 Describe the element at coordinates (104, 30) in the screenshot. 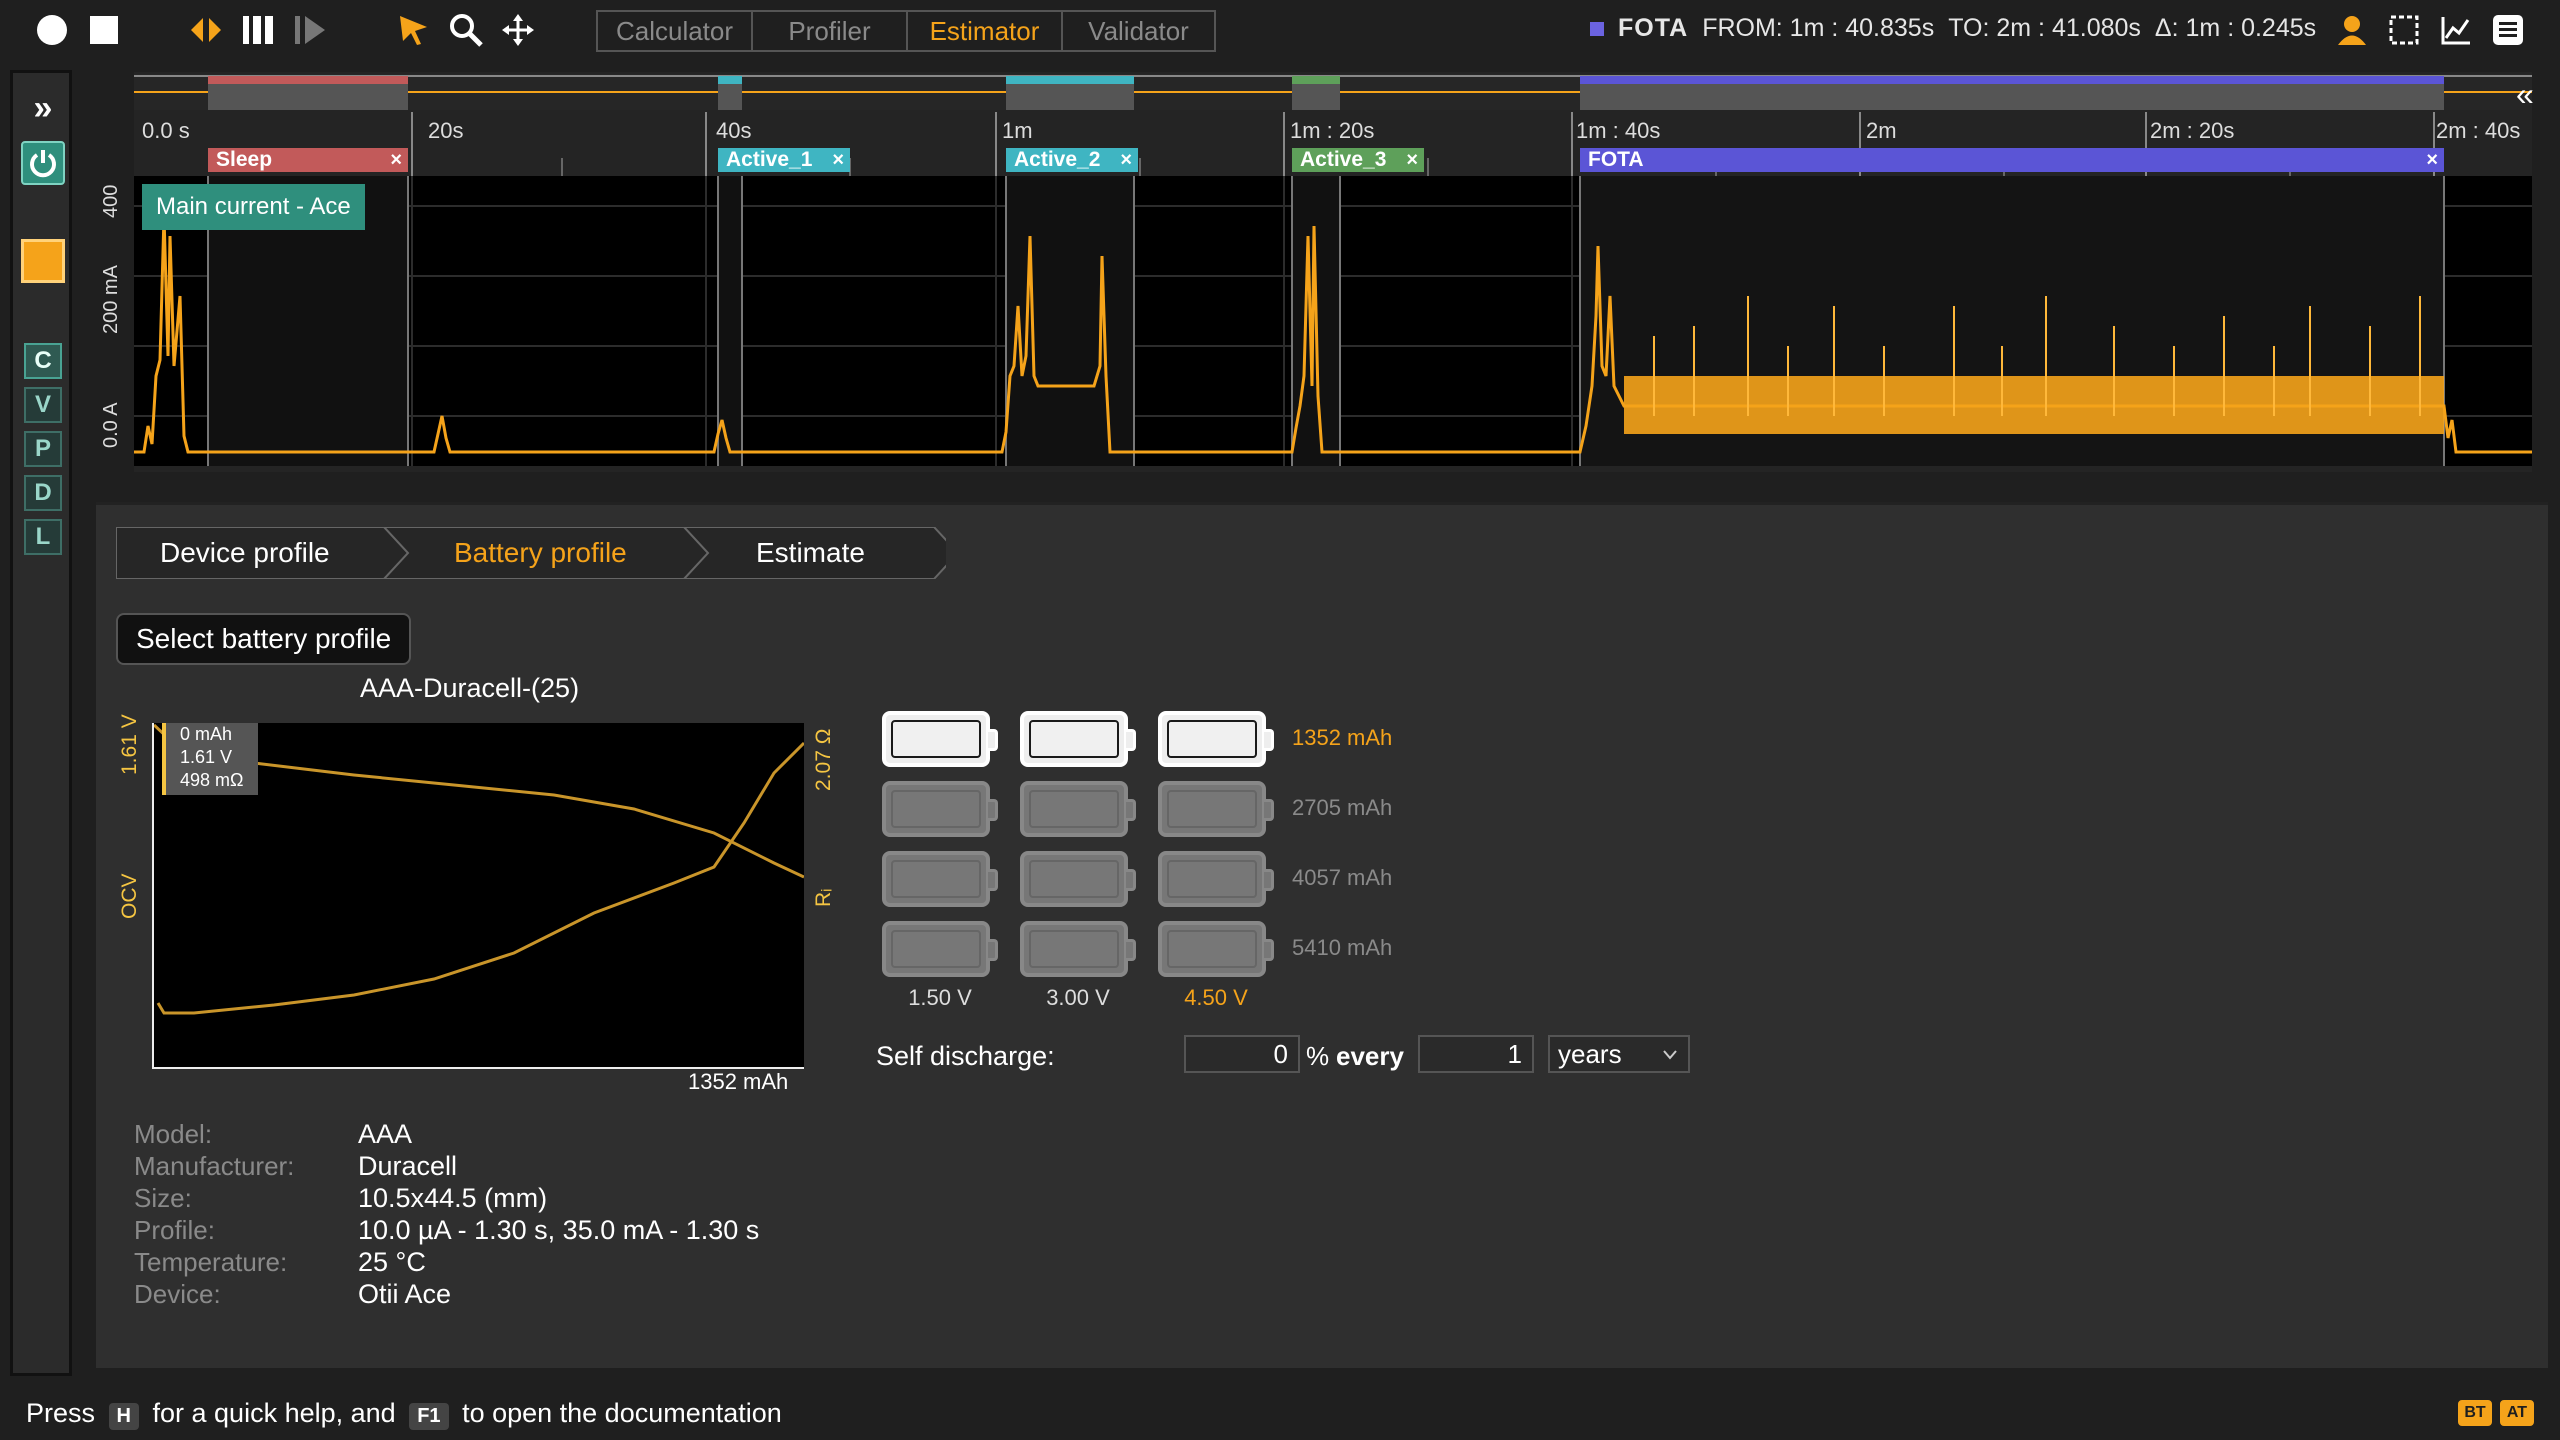

I see `stop-icon` at that location.